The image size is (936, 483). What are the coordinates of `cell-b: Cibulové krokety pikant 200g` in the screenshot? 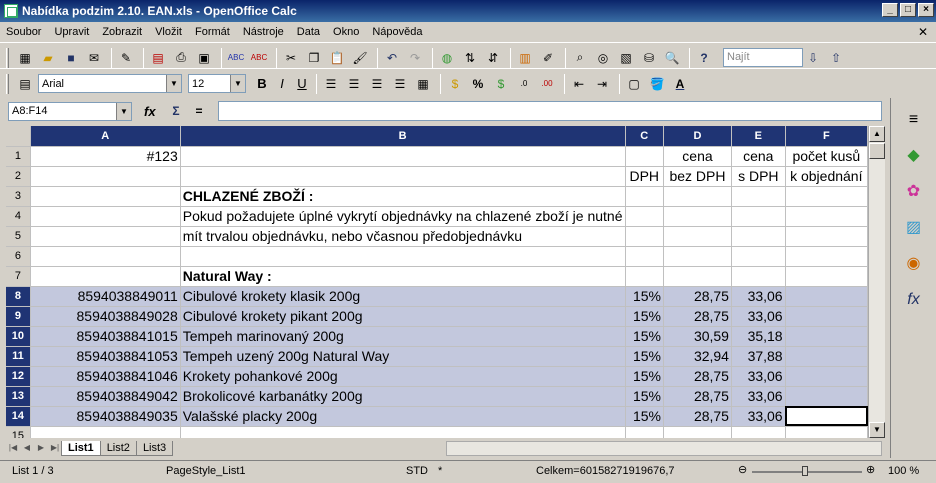 It's located at (403, 316).